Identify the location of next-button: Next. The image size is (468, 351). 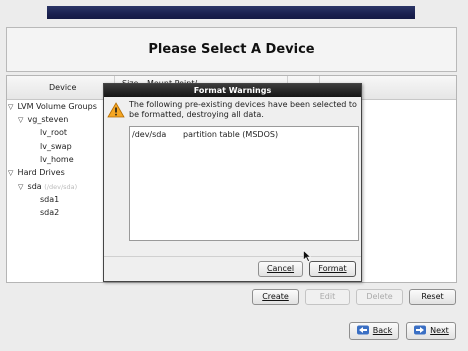
(431, 331).